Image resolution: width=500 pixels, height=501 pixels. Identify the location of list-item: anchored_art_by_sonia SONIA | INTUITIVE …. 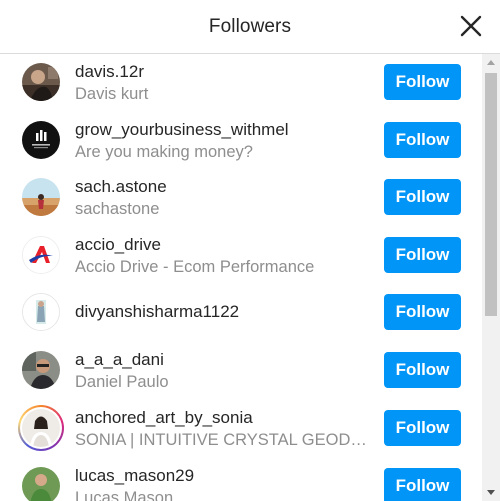
(241, 428).